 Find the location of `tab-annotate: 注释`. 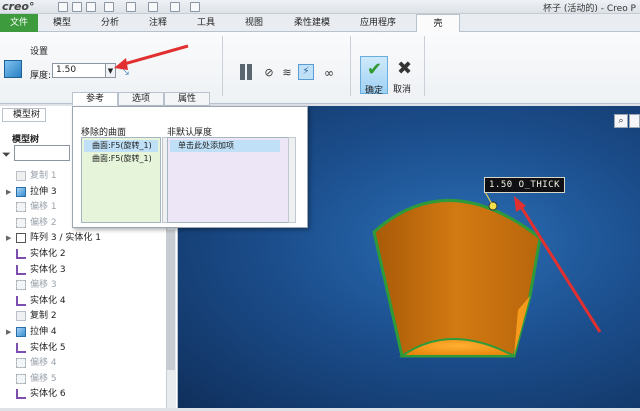

tab-annotate: 注释 is located at coordinates (158, 23).